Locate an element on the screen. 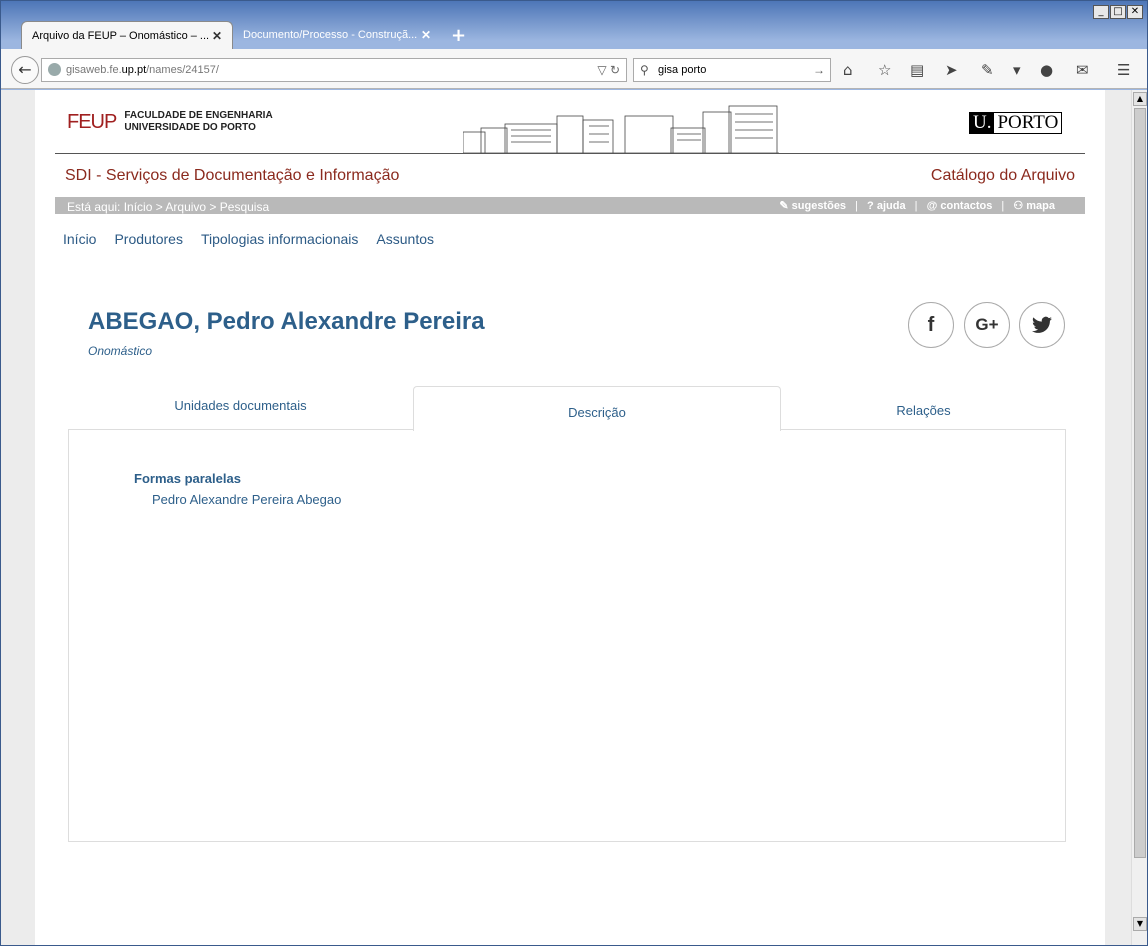 The height and width of the screenshot is (946, 1148). url-domain: up.pt is located at coordinates (134, 70).